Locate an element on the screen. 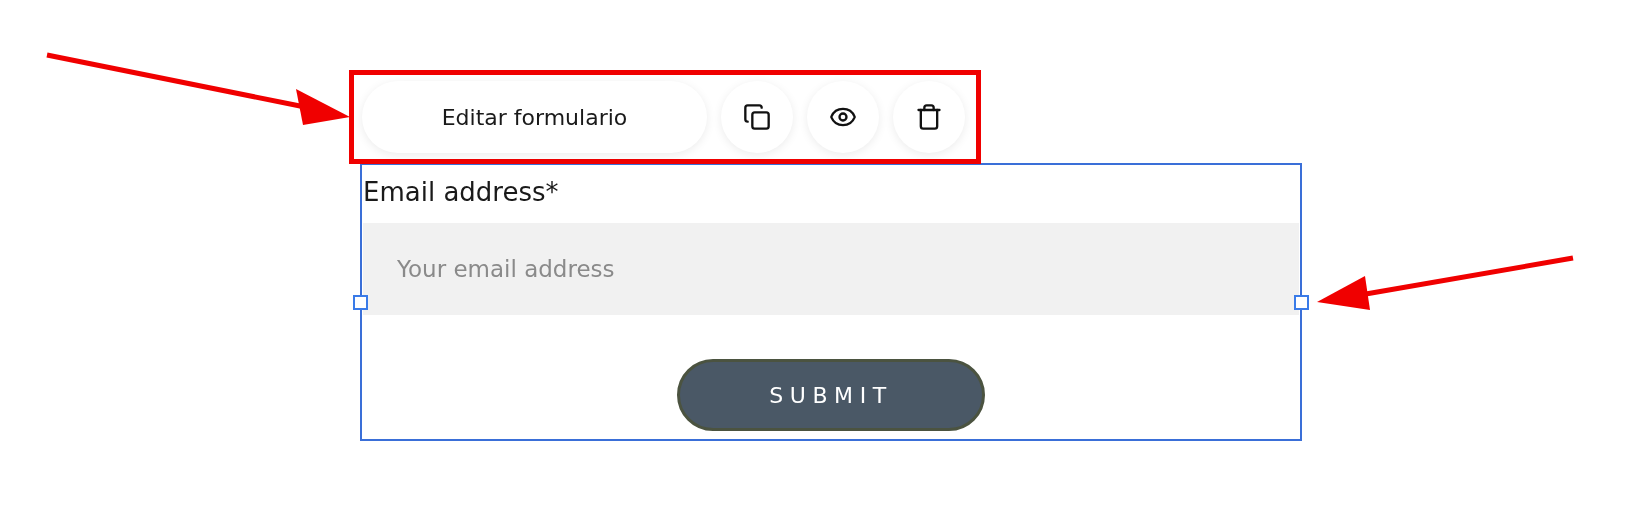 The image size is (1636, 508). field-label: Email address* is located at coordinates (461, 192).